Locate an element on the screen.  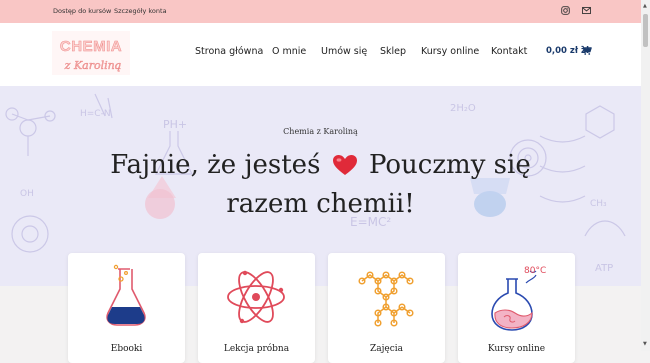
card-classes: Zajęcia is located at coordinates (386, 308).